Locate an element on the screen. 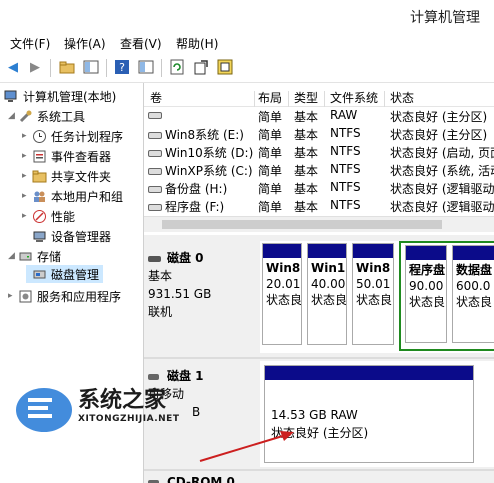 The image size is (494, 483). tools-icon is located at coordinates (25, 116).